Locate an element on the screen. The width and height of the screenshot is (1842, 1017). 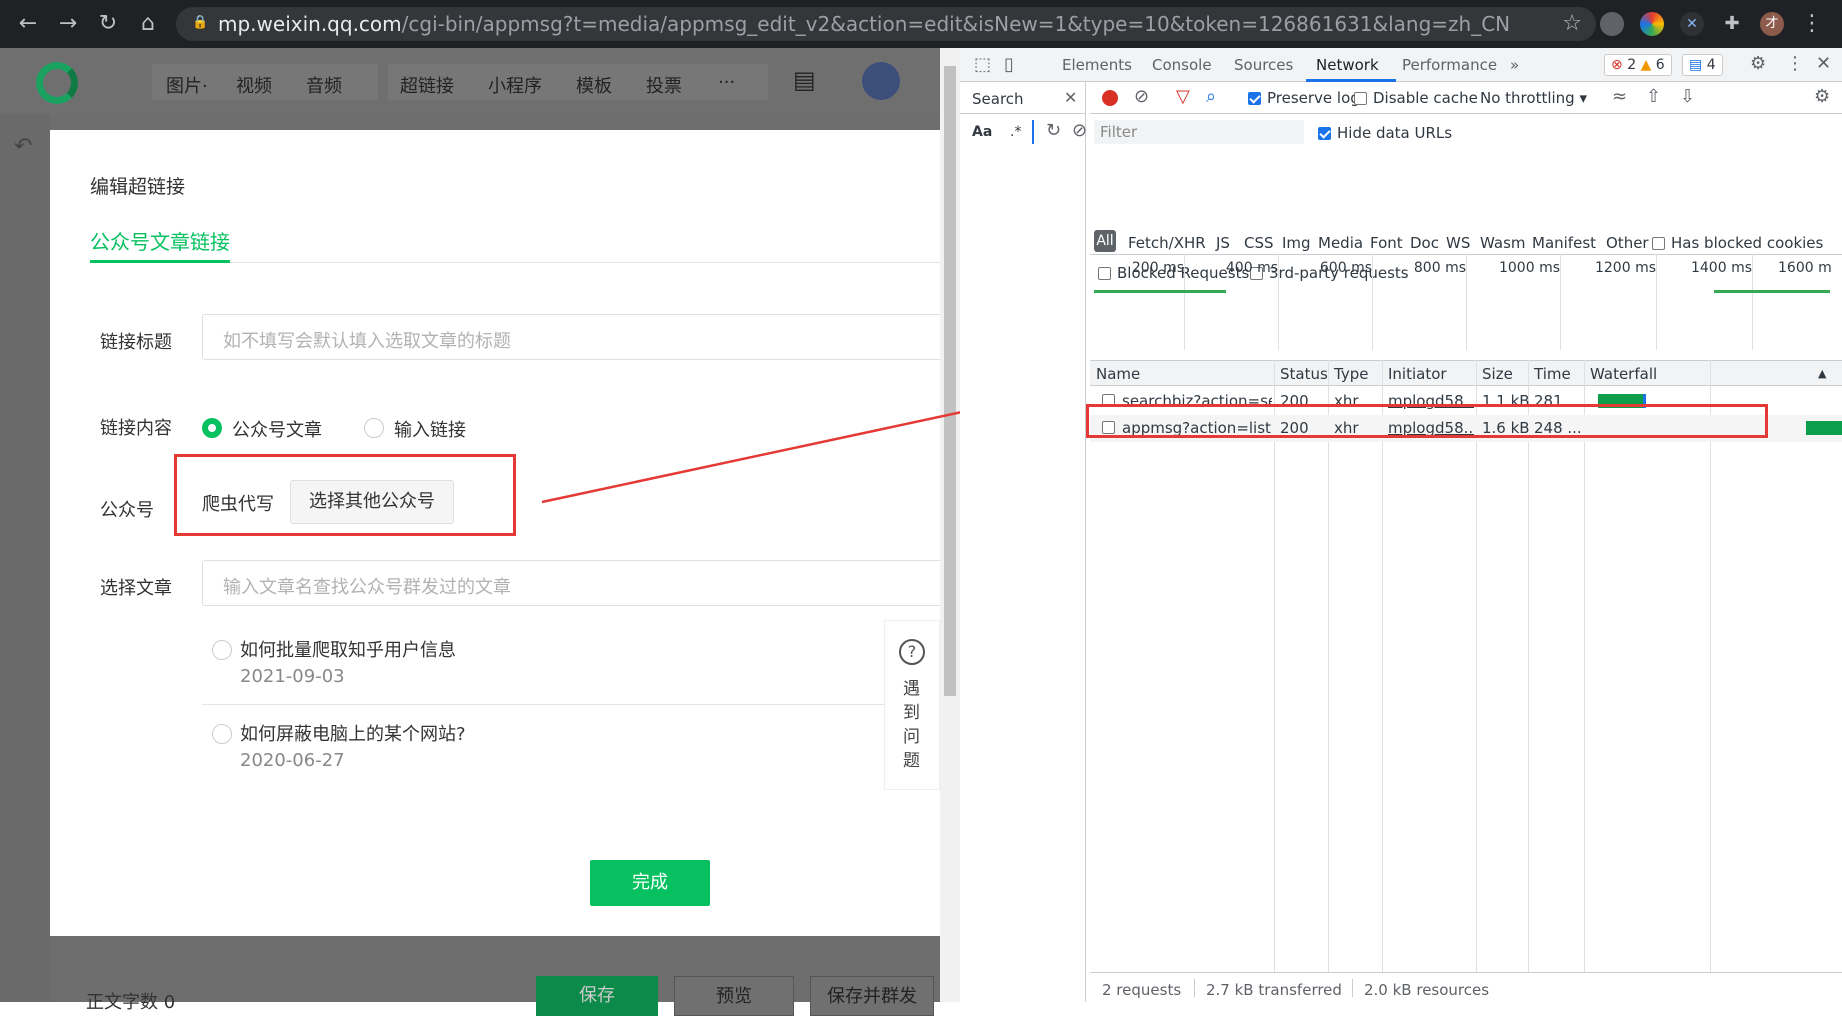
column-initiator: Initiator is located at coordinates (1417, 374).